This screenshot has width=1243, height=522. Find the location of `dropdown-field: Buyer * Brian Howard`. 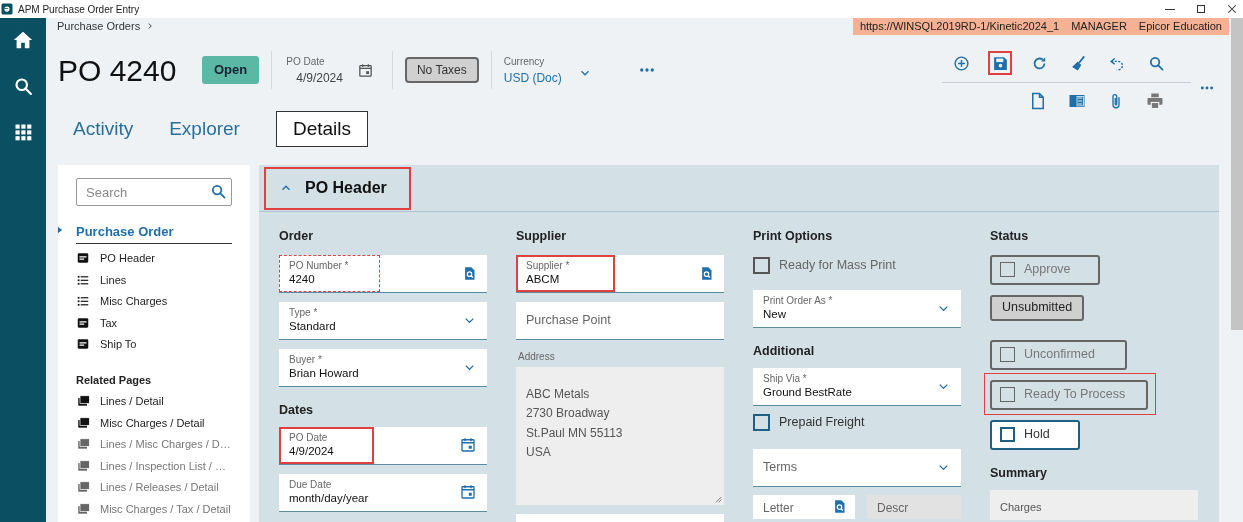

dropdown-field: Buyer * Brian Howard is located at coordinates (383, 367).